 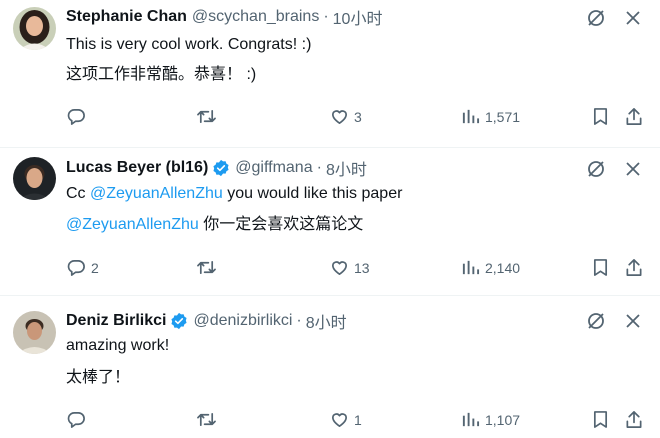 What do you see at coordinates (503, 116) in the screenshot?
I see `view-count: 1,571` at bounding box center [503, 116].